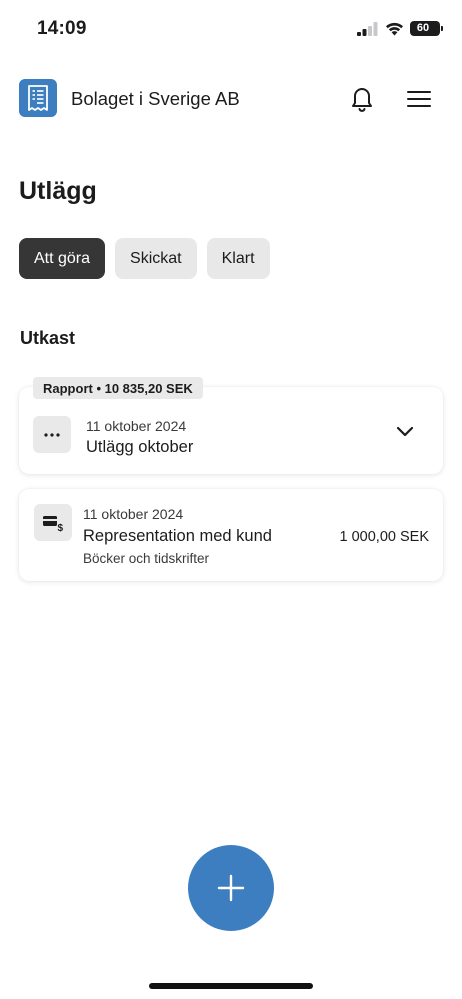  Describe the element at coordinates (231, 986) in the screenshot. I see `home-indicator` at that location.